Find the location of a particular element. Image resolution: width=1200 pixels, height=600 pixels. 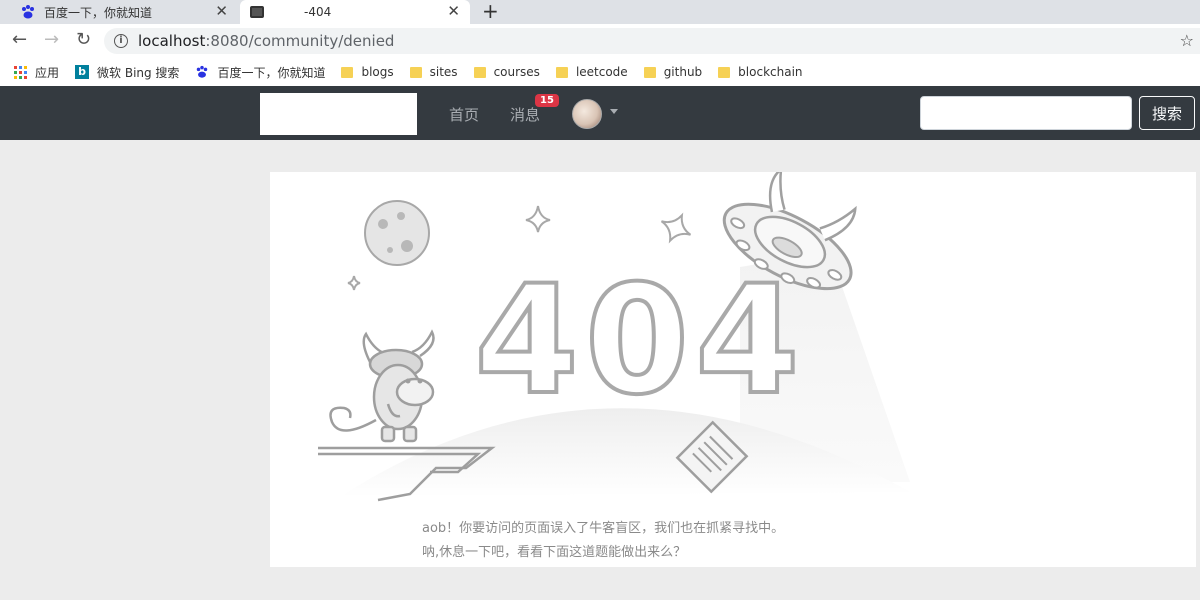

message-count-badge: 15 is located at coordinates (547, 100).